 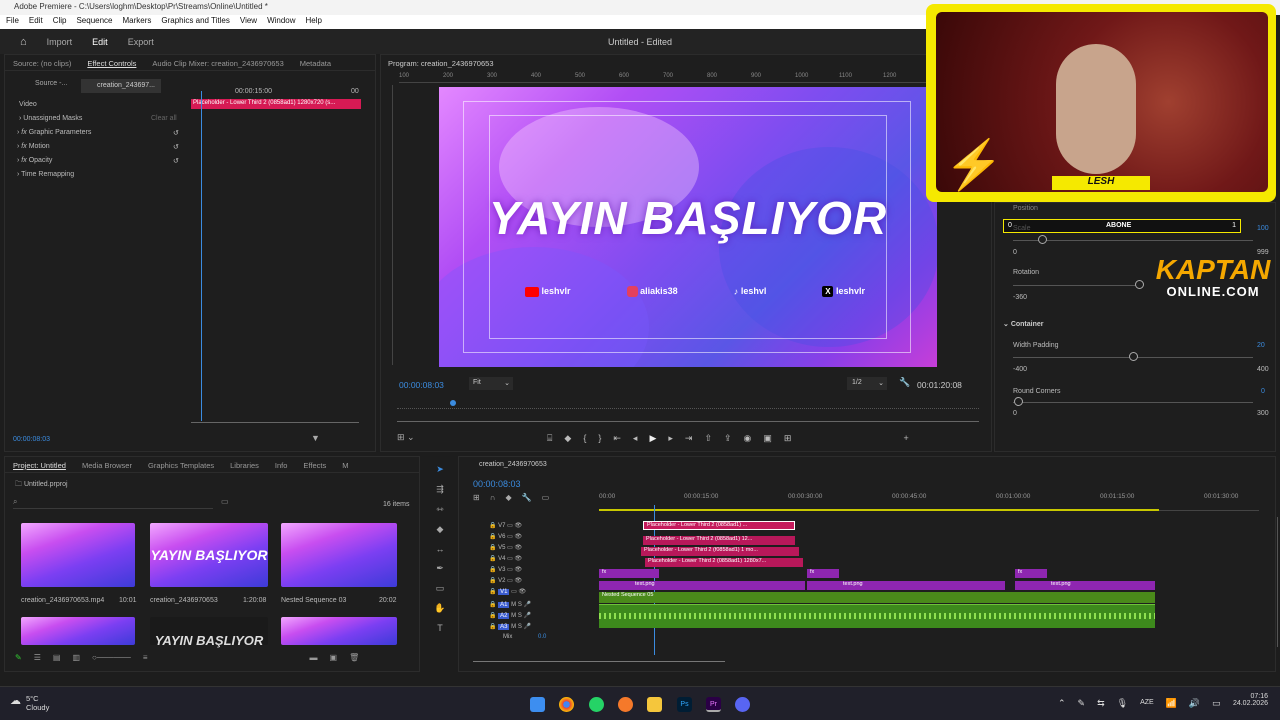 What do you see at coordinates (688, 405) in the screenshot?
I see `mini-timeline` at bounding box center [688, 405].